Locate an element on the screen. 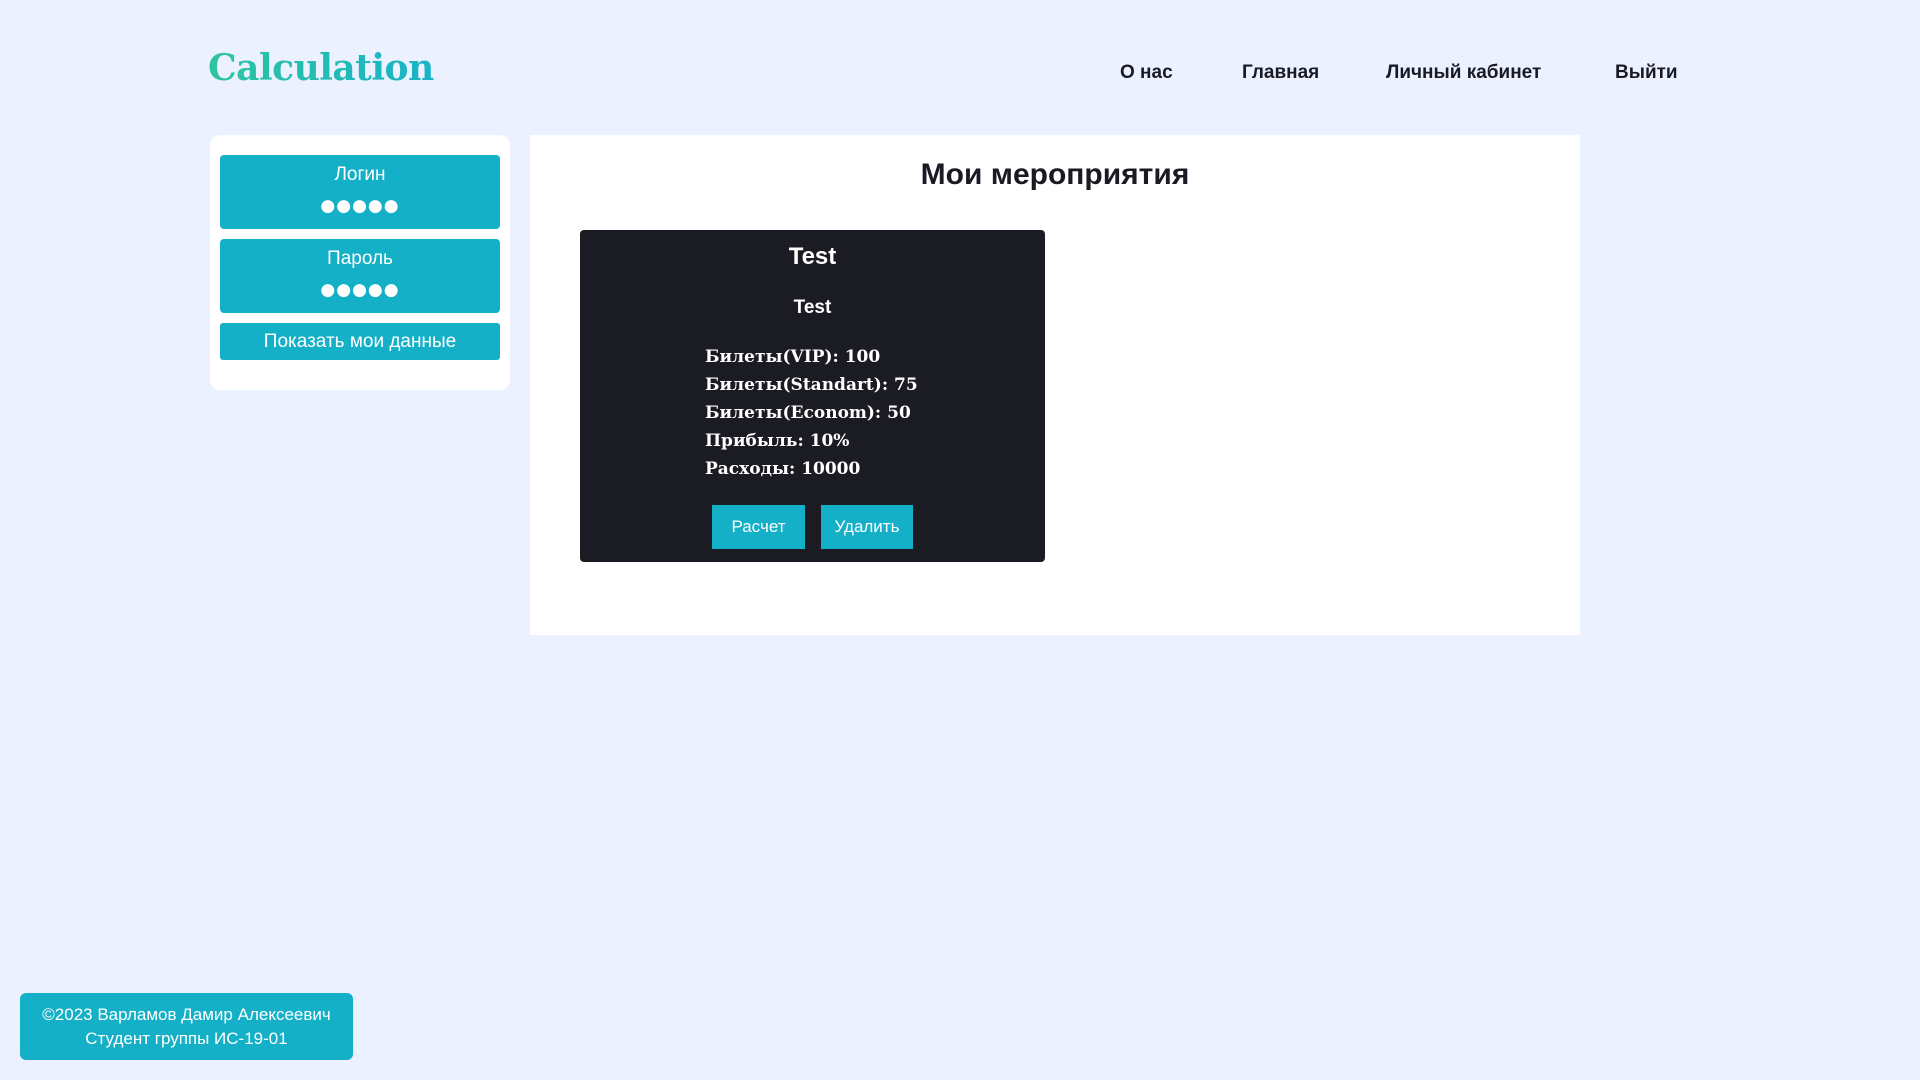  nav-link-about: О нас is located at coordinates (1146, 73).